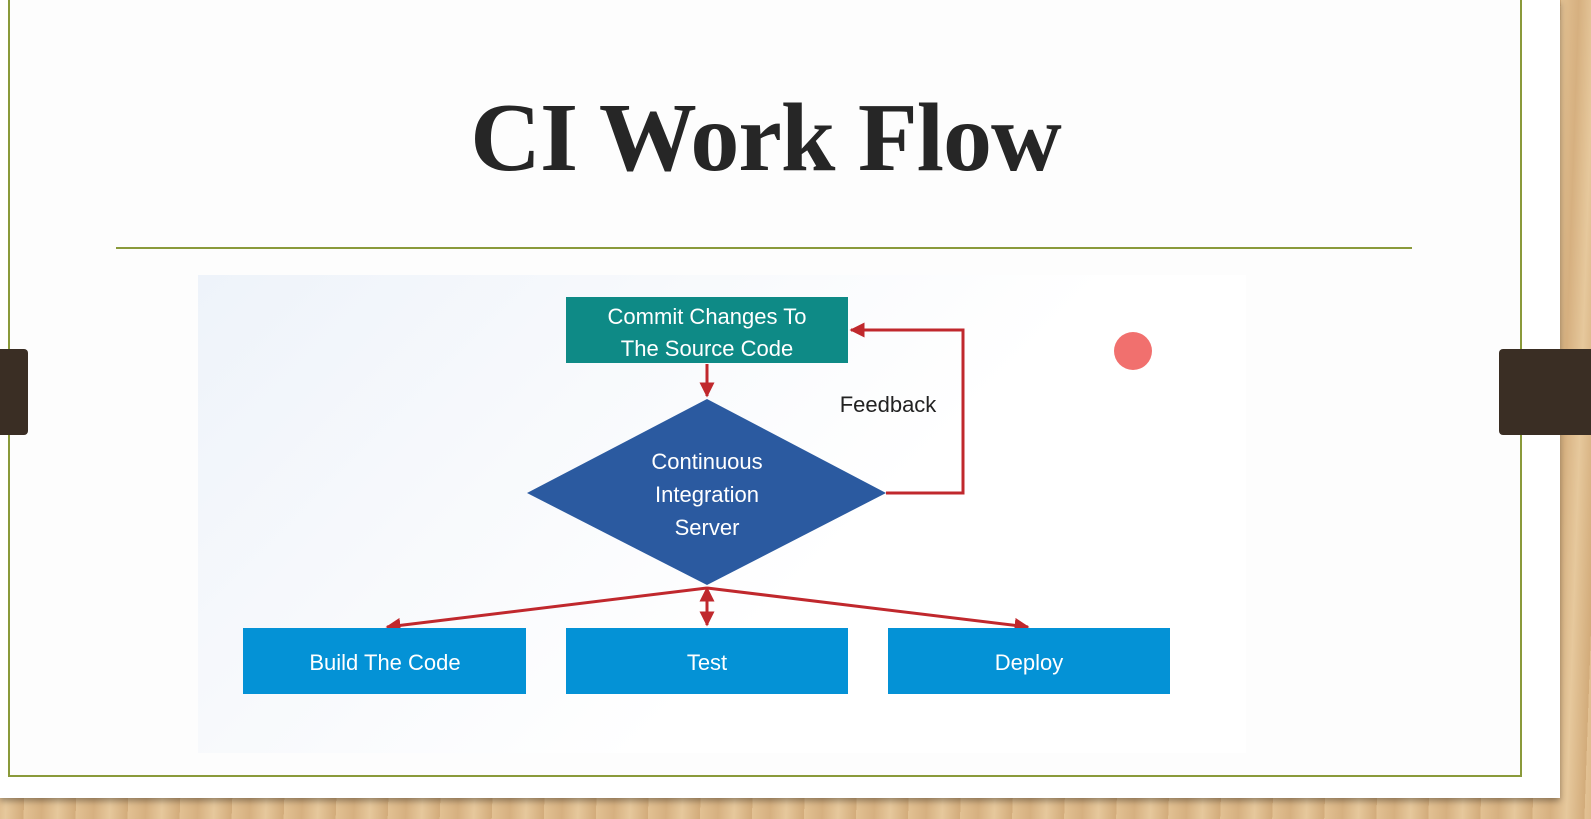  Describe the element at coordinates (889, 404) in the screenshot. I see `feedback-label: Feedback` at that location.